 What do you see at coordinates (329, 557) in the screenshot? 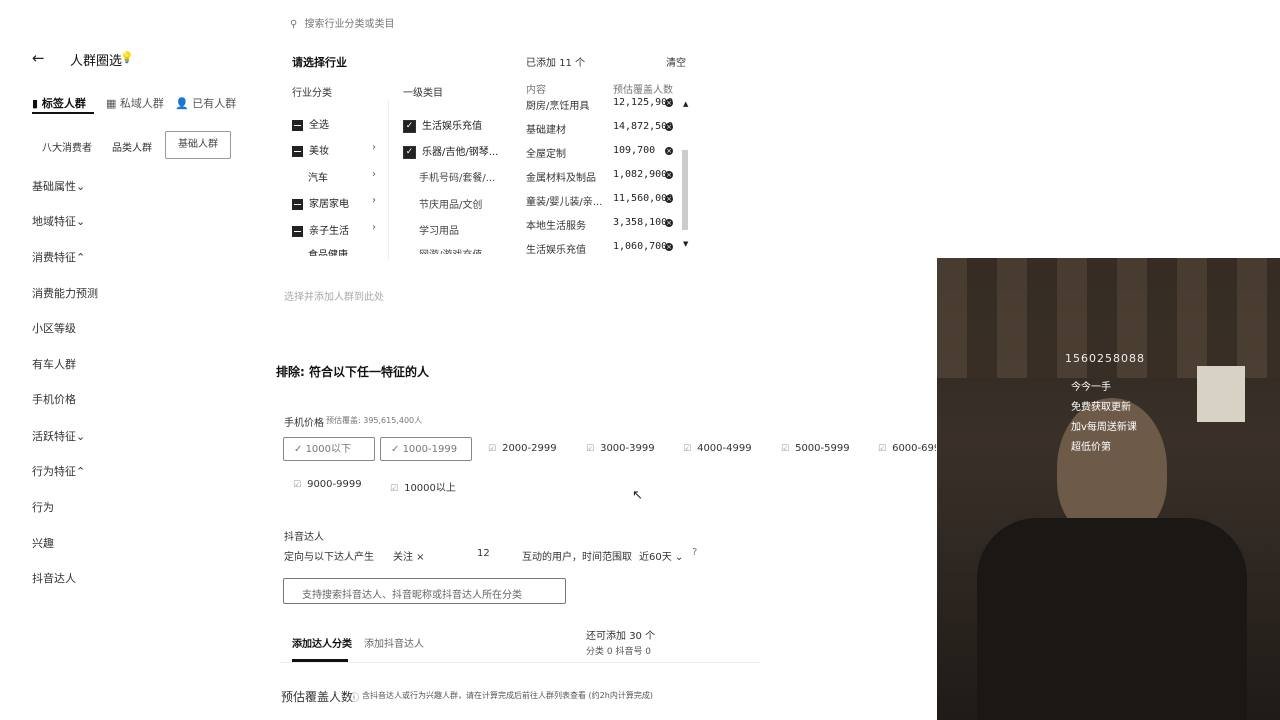
I see `douyin-sentence-prefix: 定向与以下达人产生` at bounding box center [329, 557].